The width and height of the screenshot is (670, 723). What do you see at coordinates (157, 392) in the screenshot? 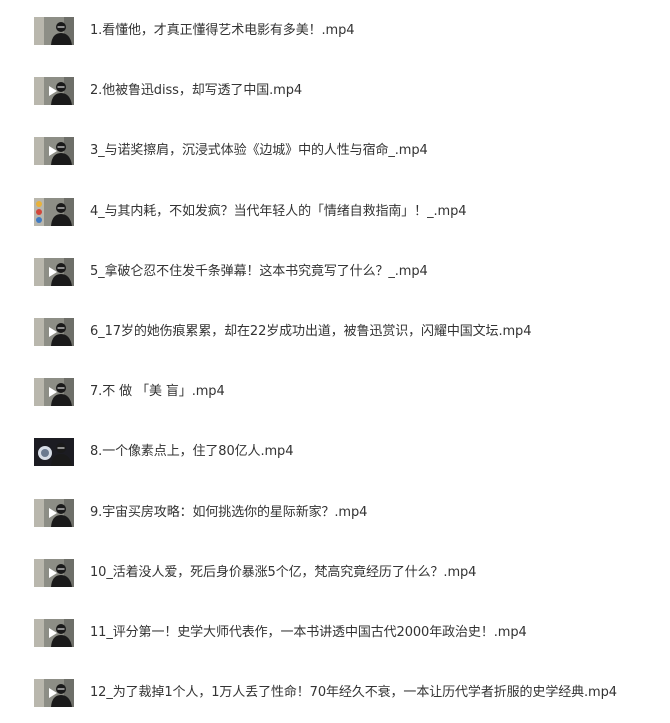
I see `file-name: 7.不 做 「美 盲」.mp4` at bounding box center [157, 392].